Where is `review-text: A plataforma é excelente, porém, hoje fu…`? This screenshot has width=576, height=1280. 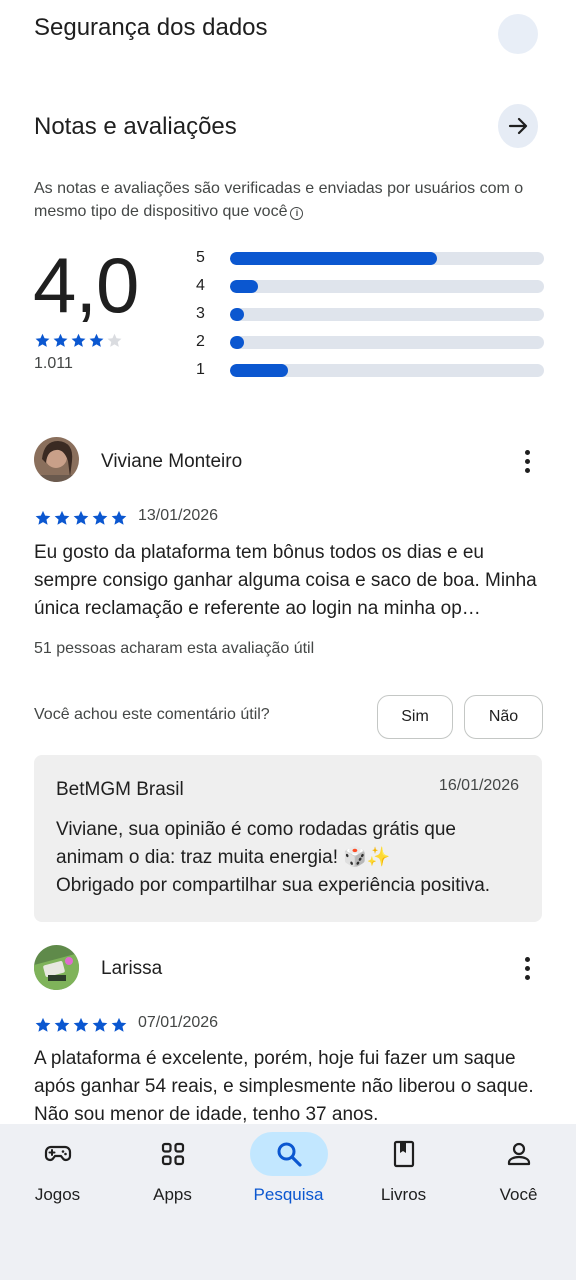
review-text: A plataforma é excelente, porém, hoje fu… is located at coordinates (289, 1084).